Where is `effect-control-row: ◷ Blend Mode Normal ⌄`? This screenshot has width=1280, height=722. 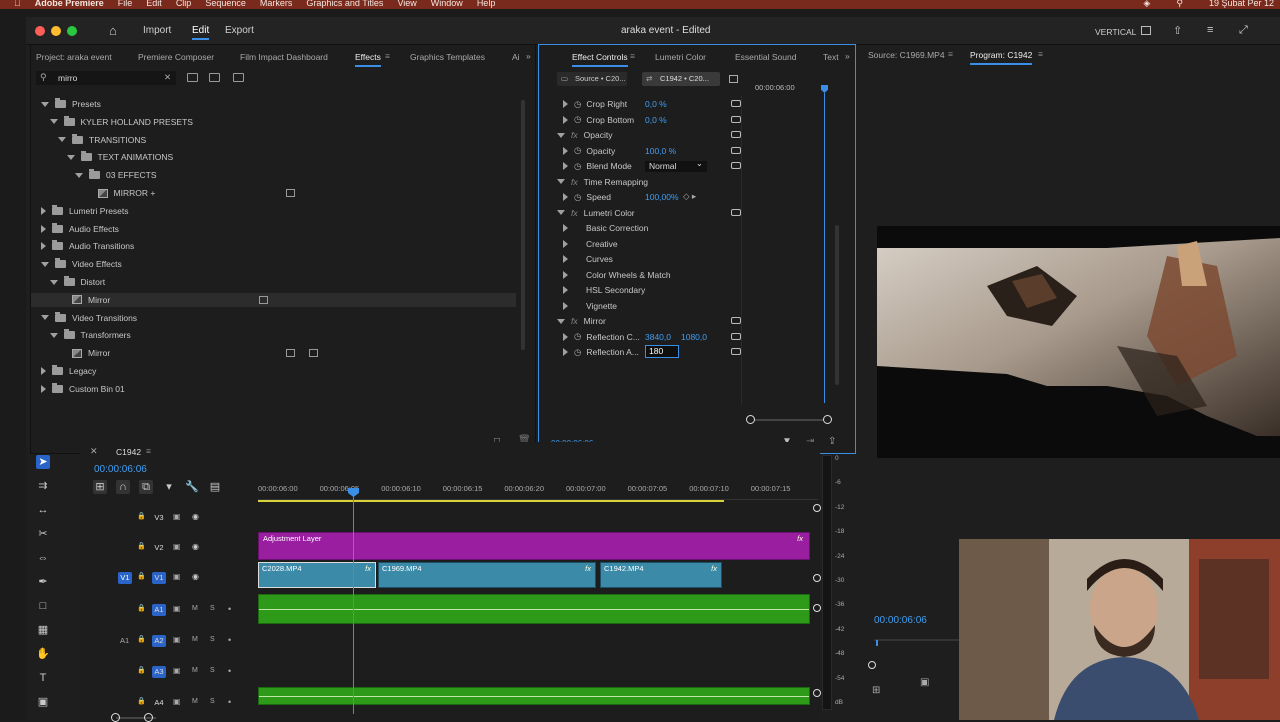
effect-control-row: ◷ Blend Mode Normal ⌄ is located at coordinates (640, 165).